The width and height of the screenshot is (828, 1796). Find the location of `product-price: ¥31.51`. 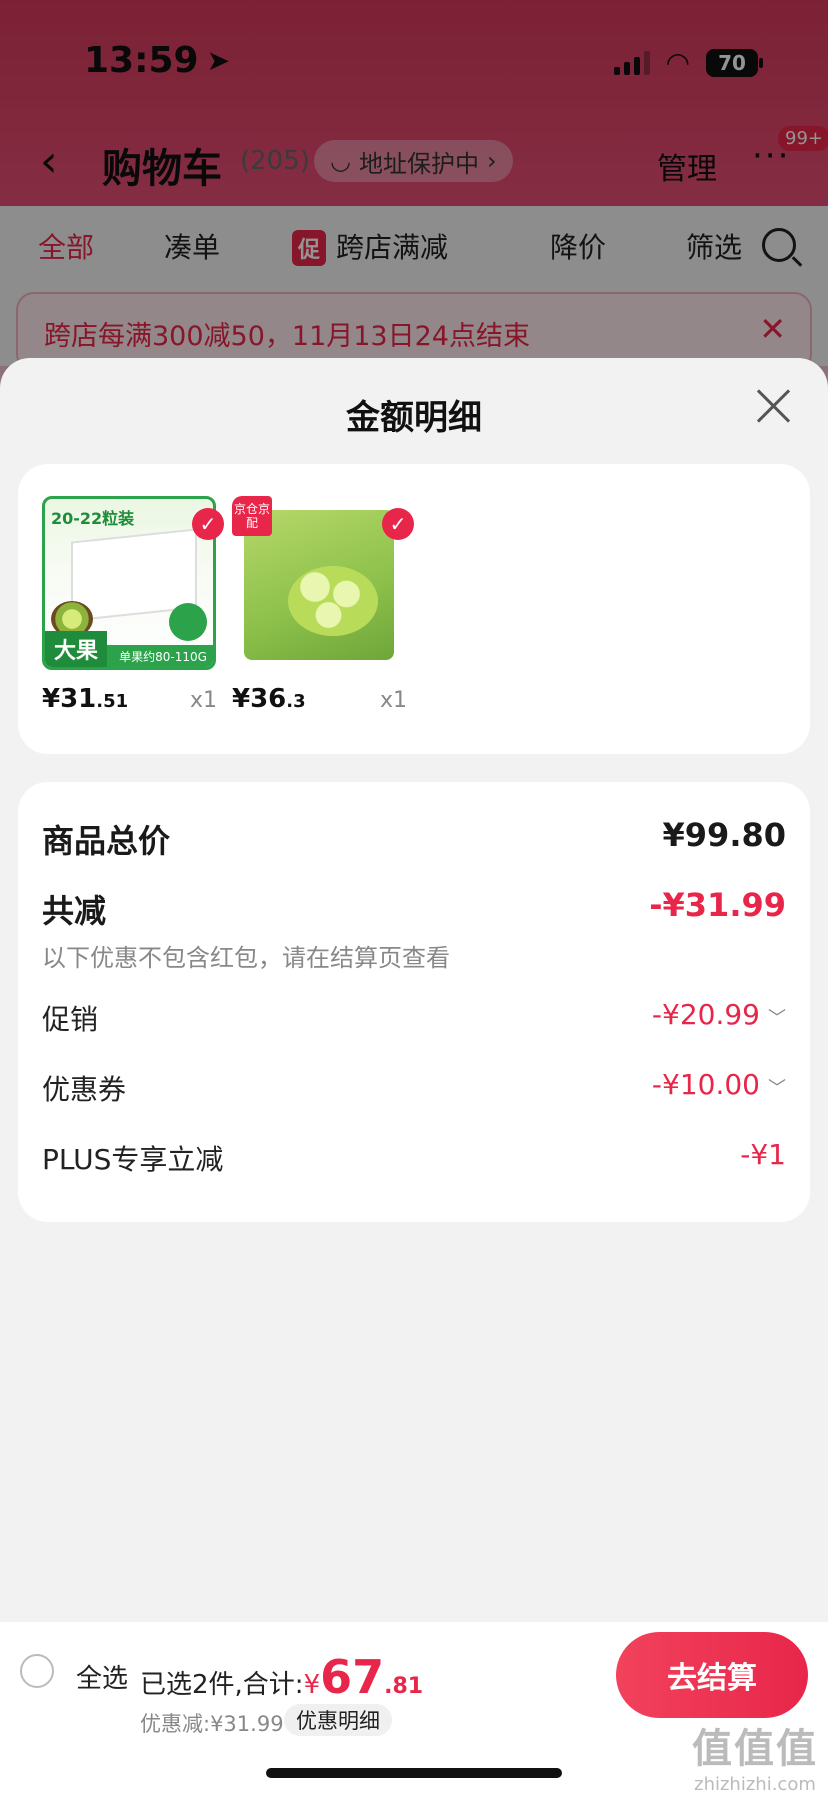

product-price: ¥31.51 is located at coordinates (85, 699).